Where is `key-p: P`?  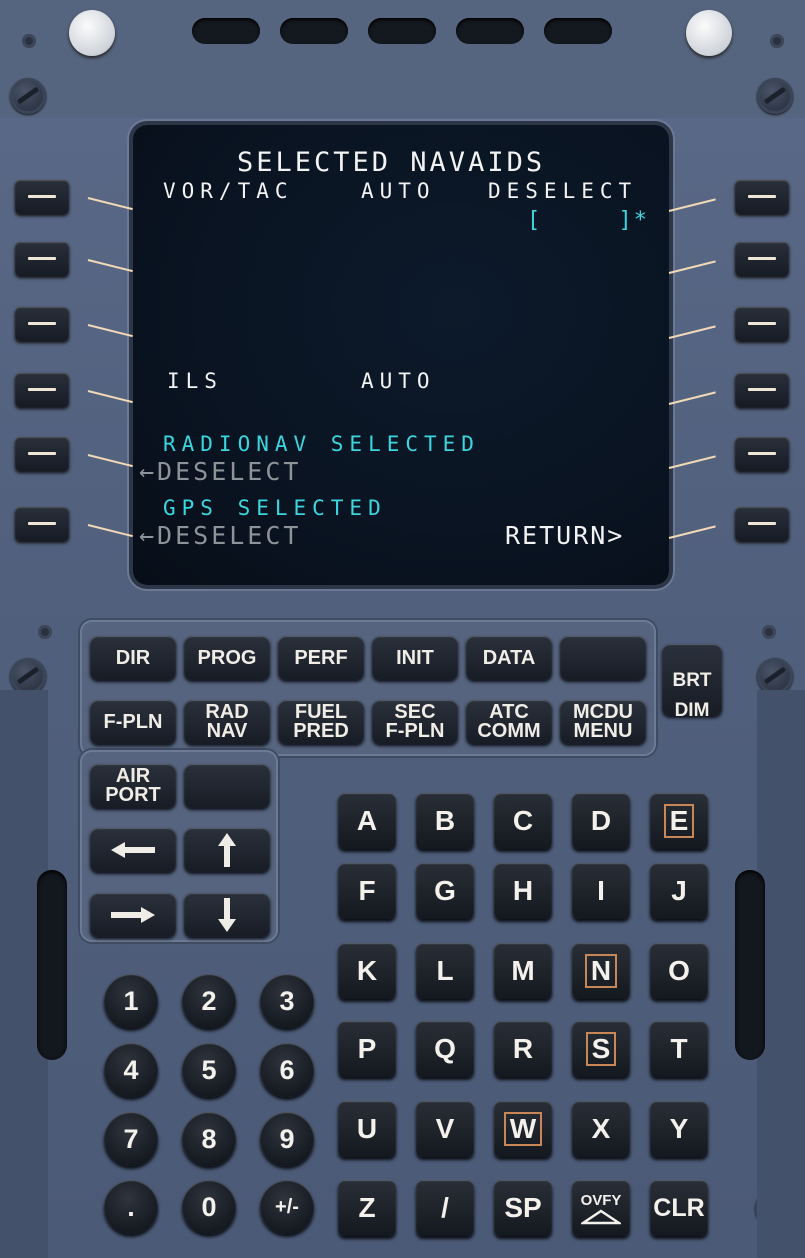
key-p: P is located at coordinates (367, 1049).